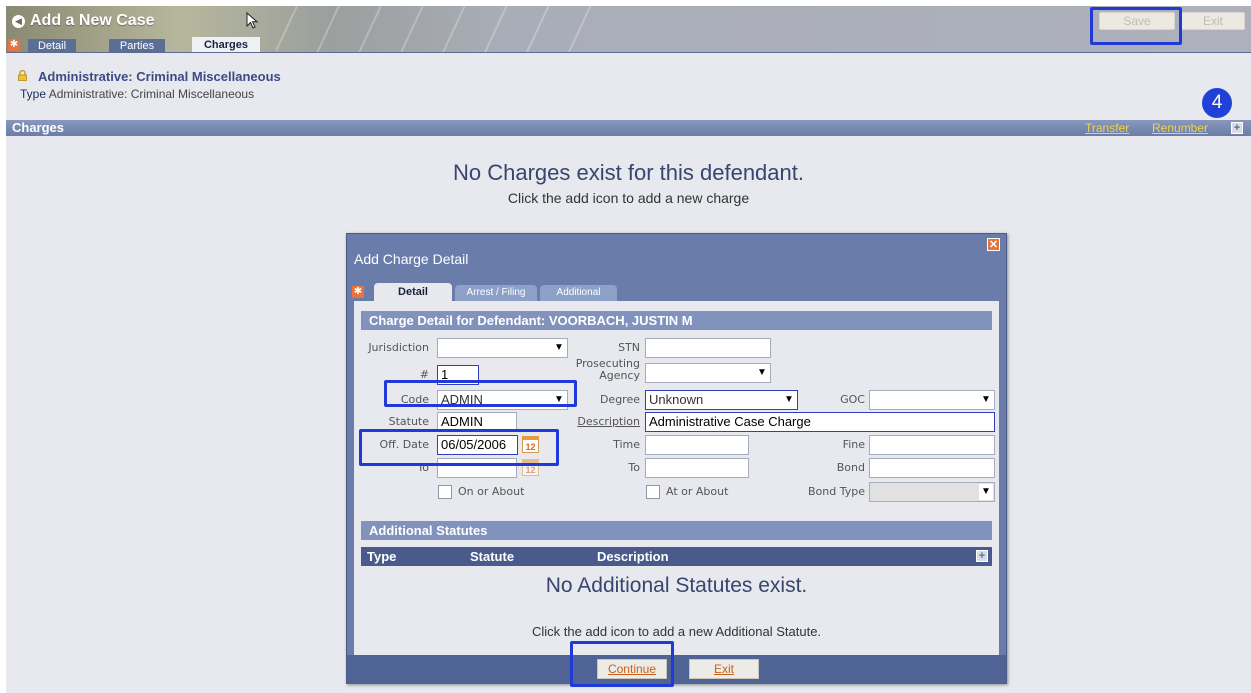  Describe the element at coordinates (492, 556) in the screenshot. I see `column-statute: Statute` at that location.